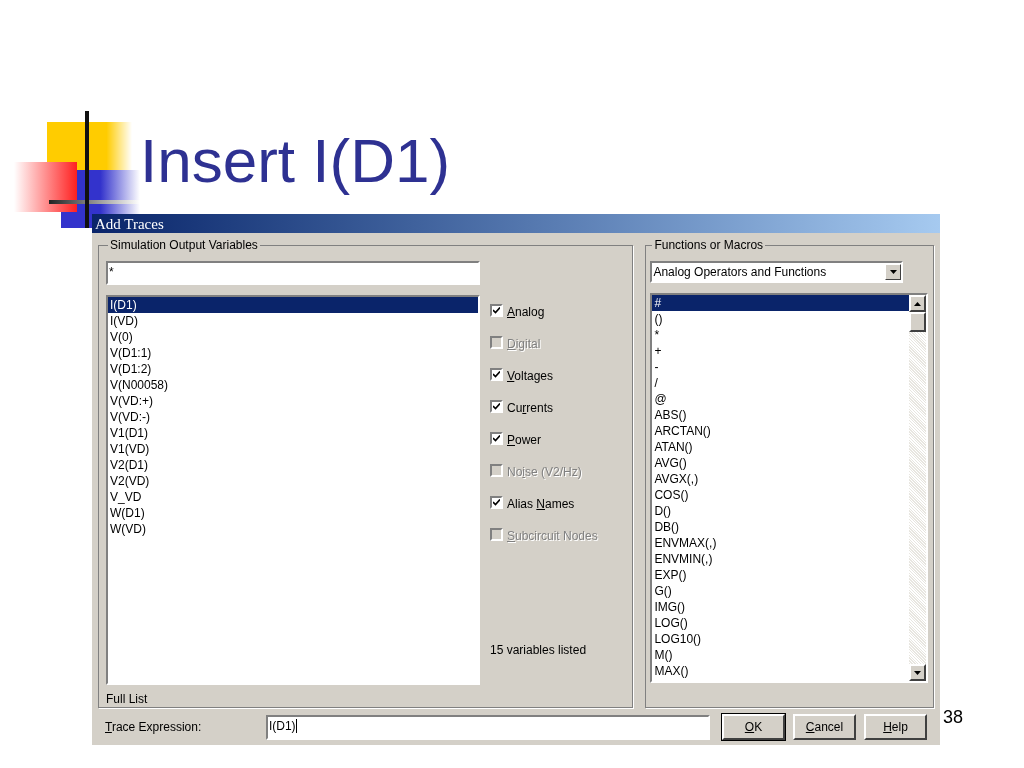 This screenshot has width=1024, height=768. What do you see at coordinates (781, 335) in the screenshot?
I see `list-item: *` at bounding box center [781, 335].